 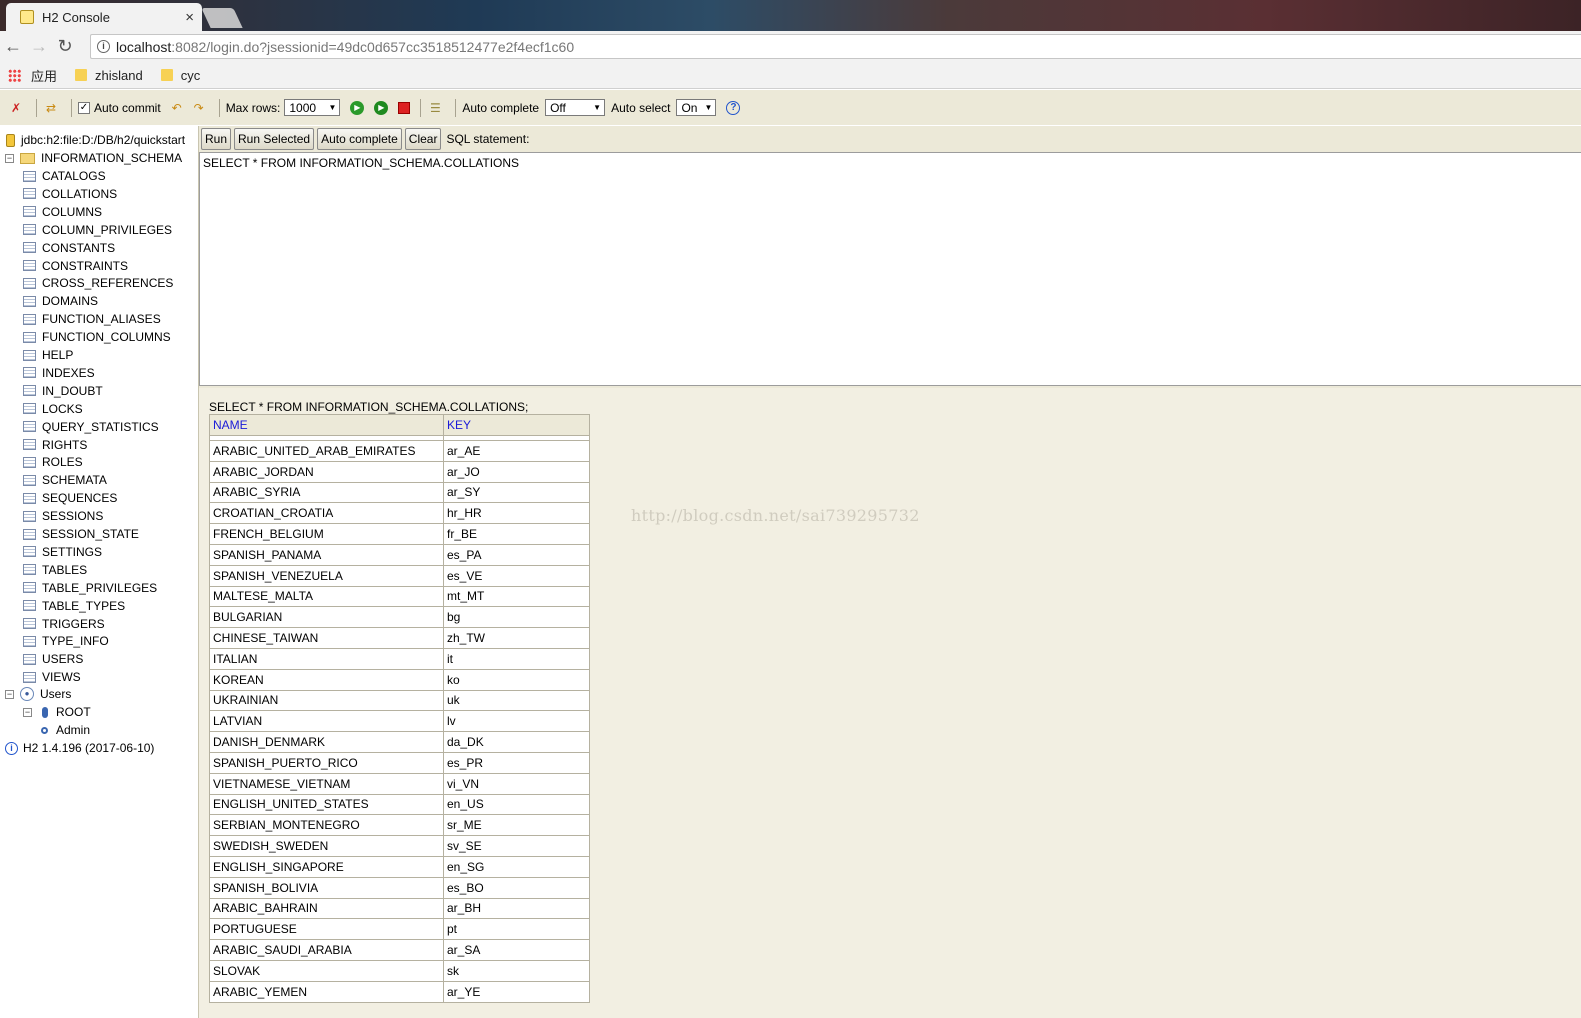 What do you see at coordinates (326, 638) in the screenshot?
I see `cell-name: CHINESE_TAIWAN` at bounding box center [326, 638].